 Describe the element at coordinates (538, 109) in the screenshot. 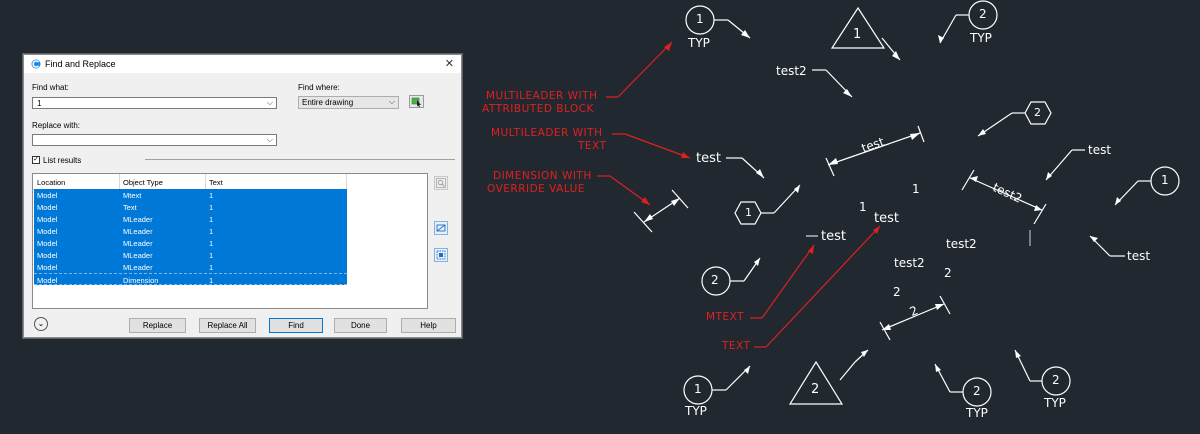

I see `annotation-text: ATTRIBUTED BLOCK` at that location.